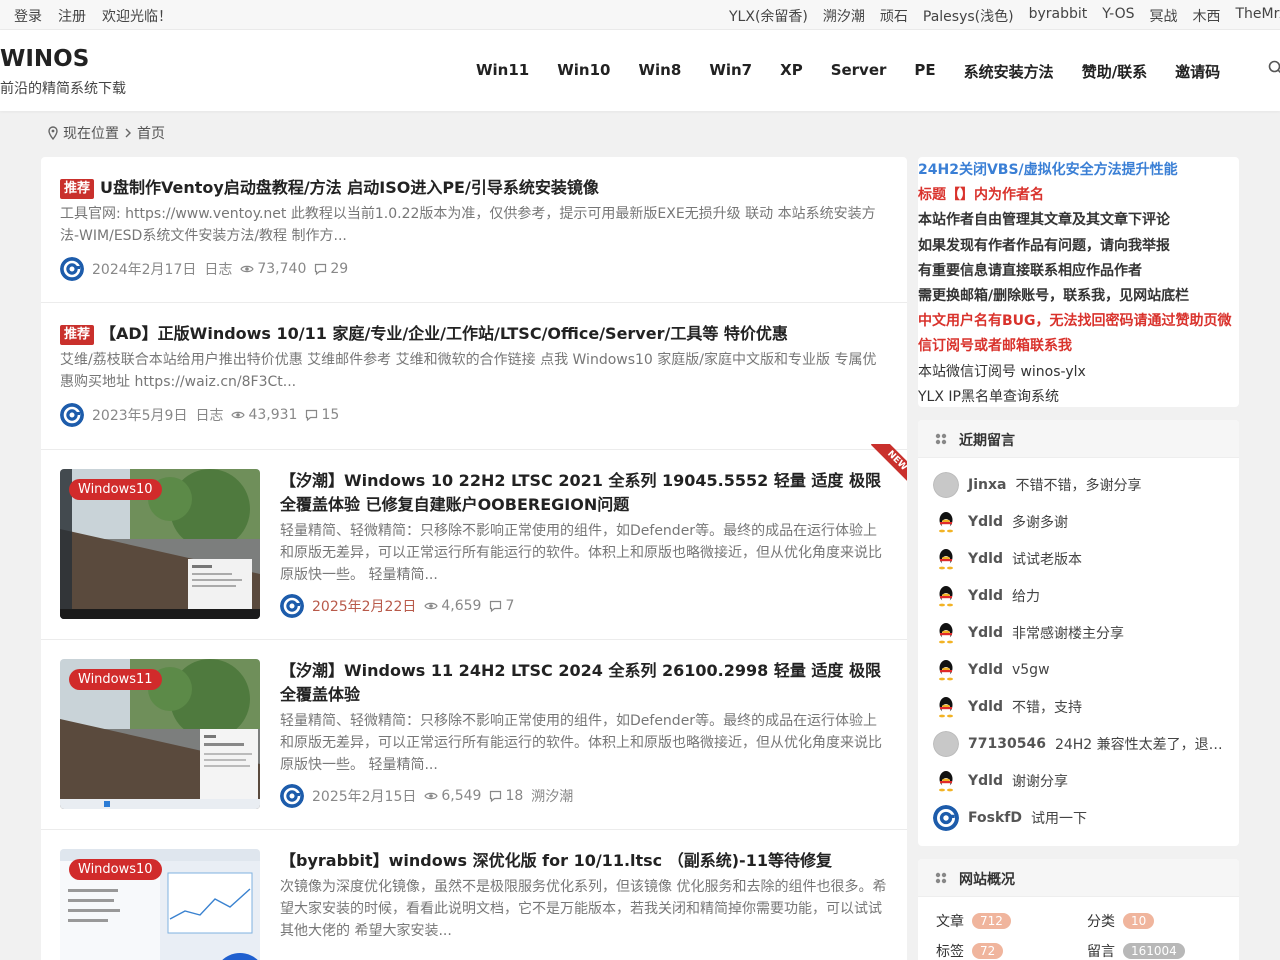 The height and width of the screenshot is (960, 1280). I want to click on widget-title: 近期留言, so click(987, 441).